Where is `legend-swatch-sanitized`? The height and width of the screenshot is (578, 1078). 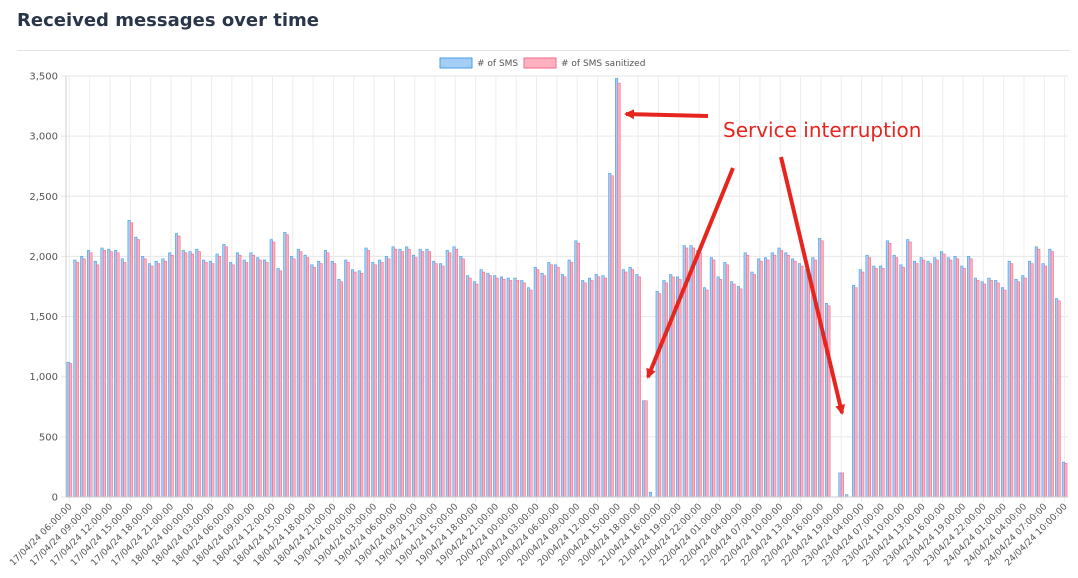
legend-swatch-sanitized is located at coordinates (540, 63).